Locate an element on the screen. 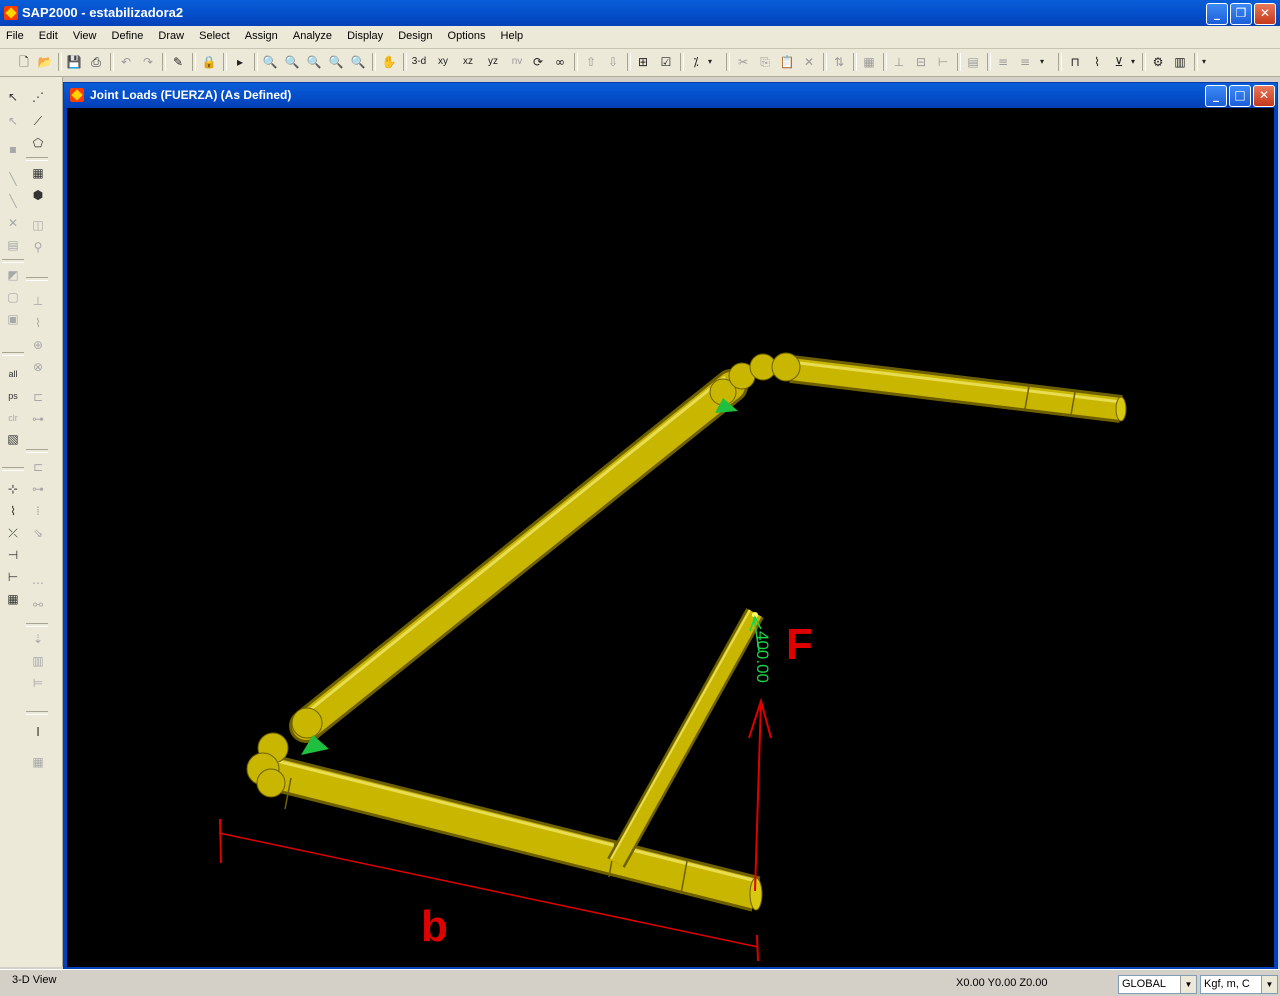 Image resolution: width=1280 pixels, height=996 pixels. snap-icon: ⁒ is located at coordinates (696, 62).